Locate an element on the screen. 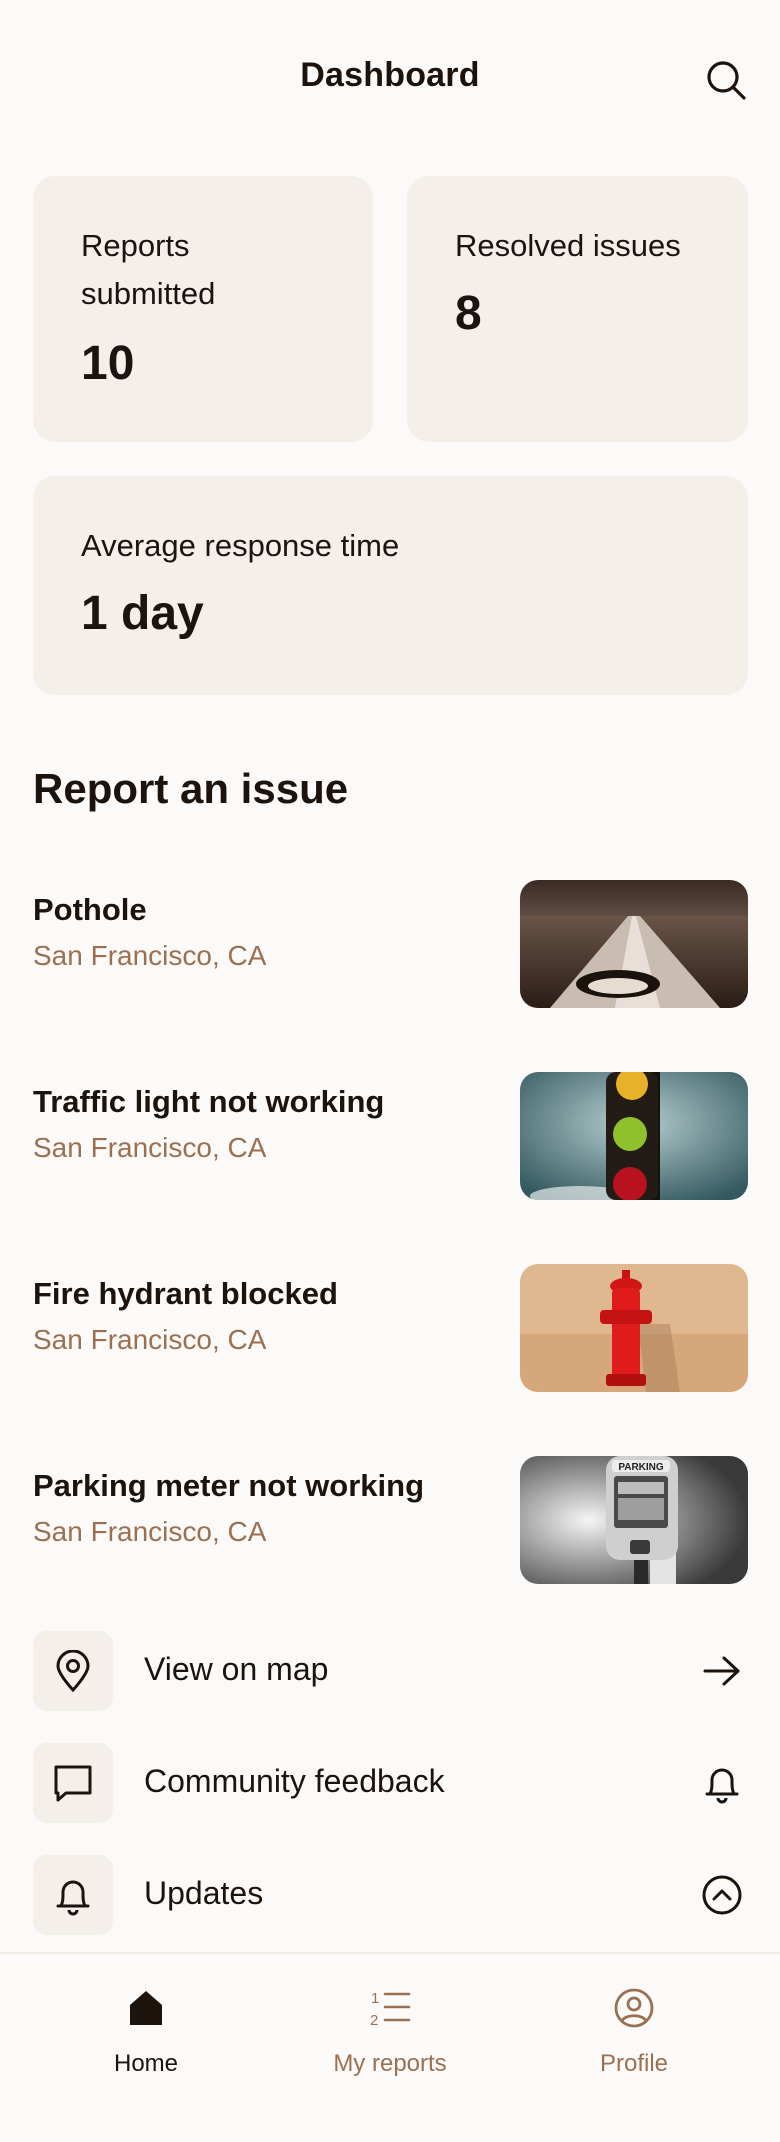 The image size is (780, 2142). stat-card-resolved-issues: Resolved issues 8 is located at coordinates (577, 309).